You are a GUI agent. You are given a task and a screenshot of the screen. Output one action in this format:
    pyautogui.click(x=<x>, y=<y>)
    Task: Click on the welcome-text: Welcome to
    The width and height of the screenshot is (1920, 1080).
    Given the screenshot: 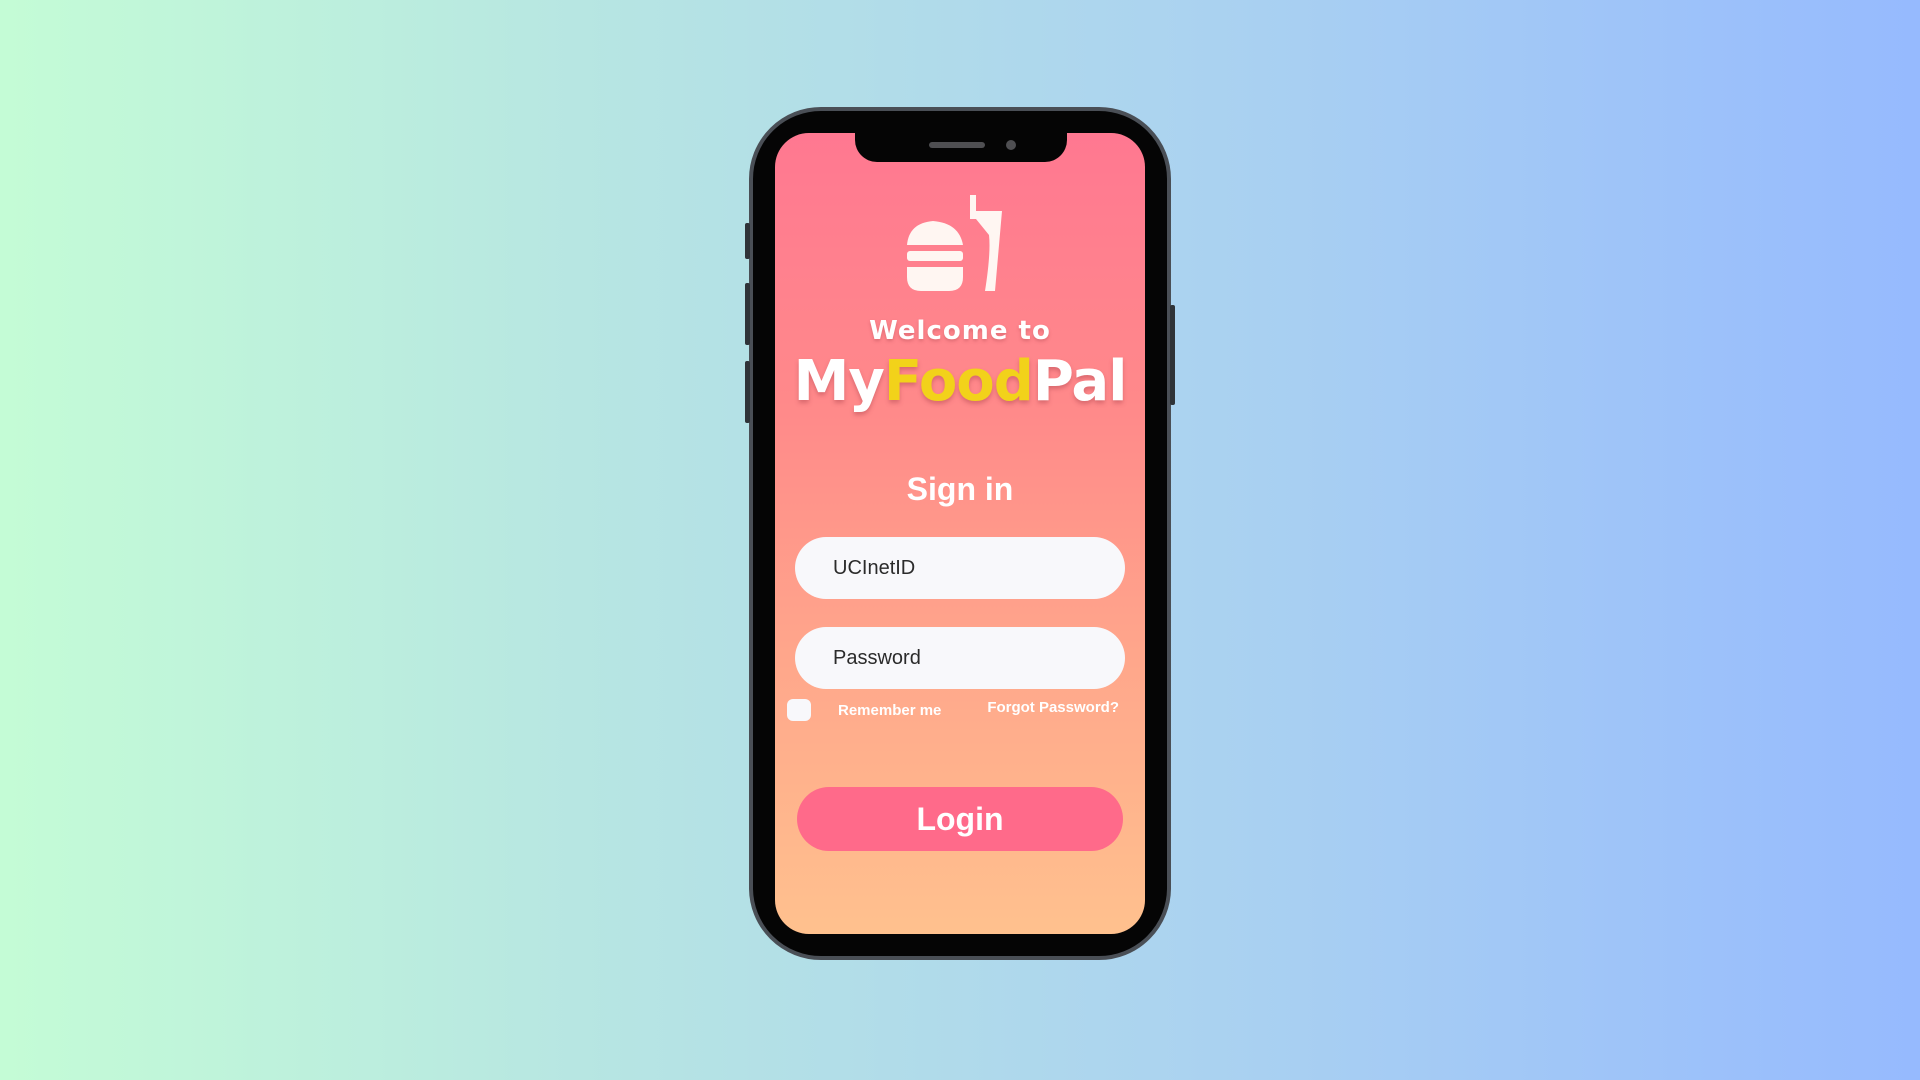 What is the action you would take?
    pyautogui.click(x=960, y=331)
    